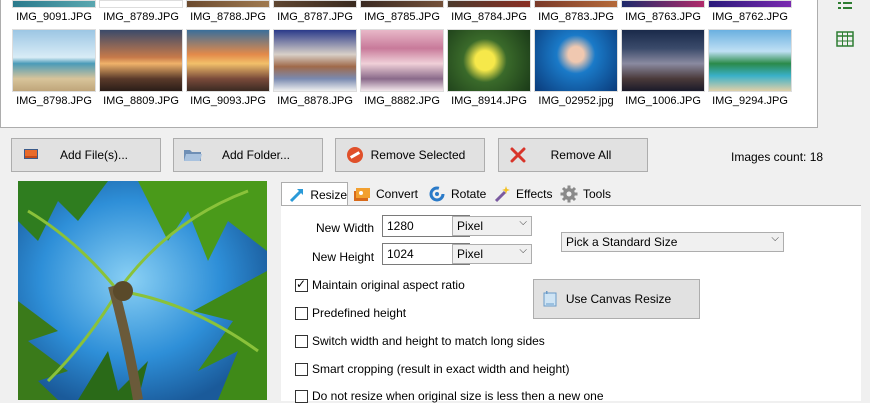 The height and width of the screenshot is (403, 870). I want to click on tab-effects: Effects, so click(522, 194).